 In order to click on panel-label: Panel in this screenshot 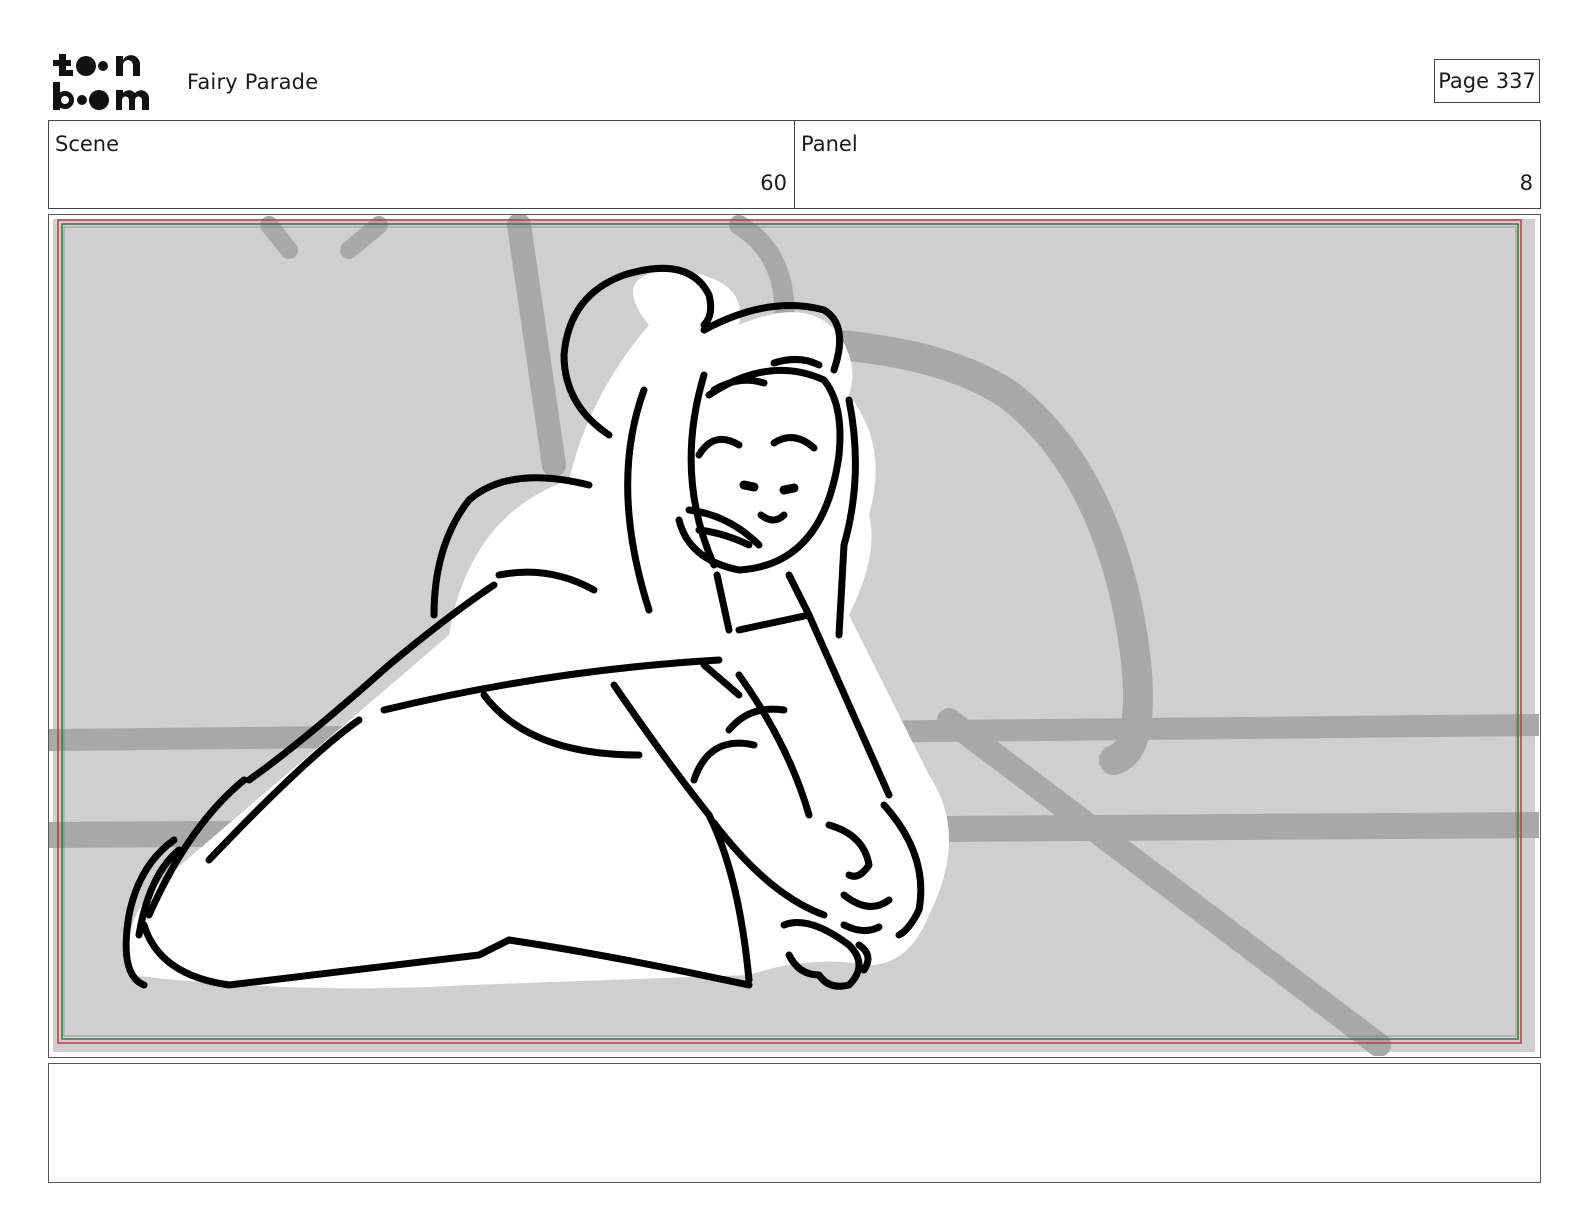, I will do `click(829, 144)`.